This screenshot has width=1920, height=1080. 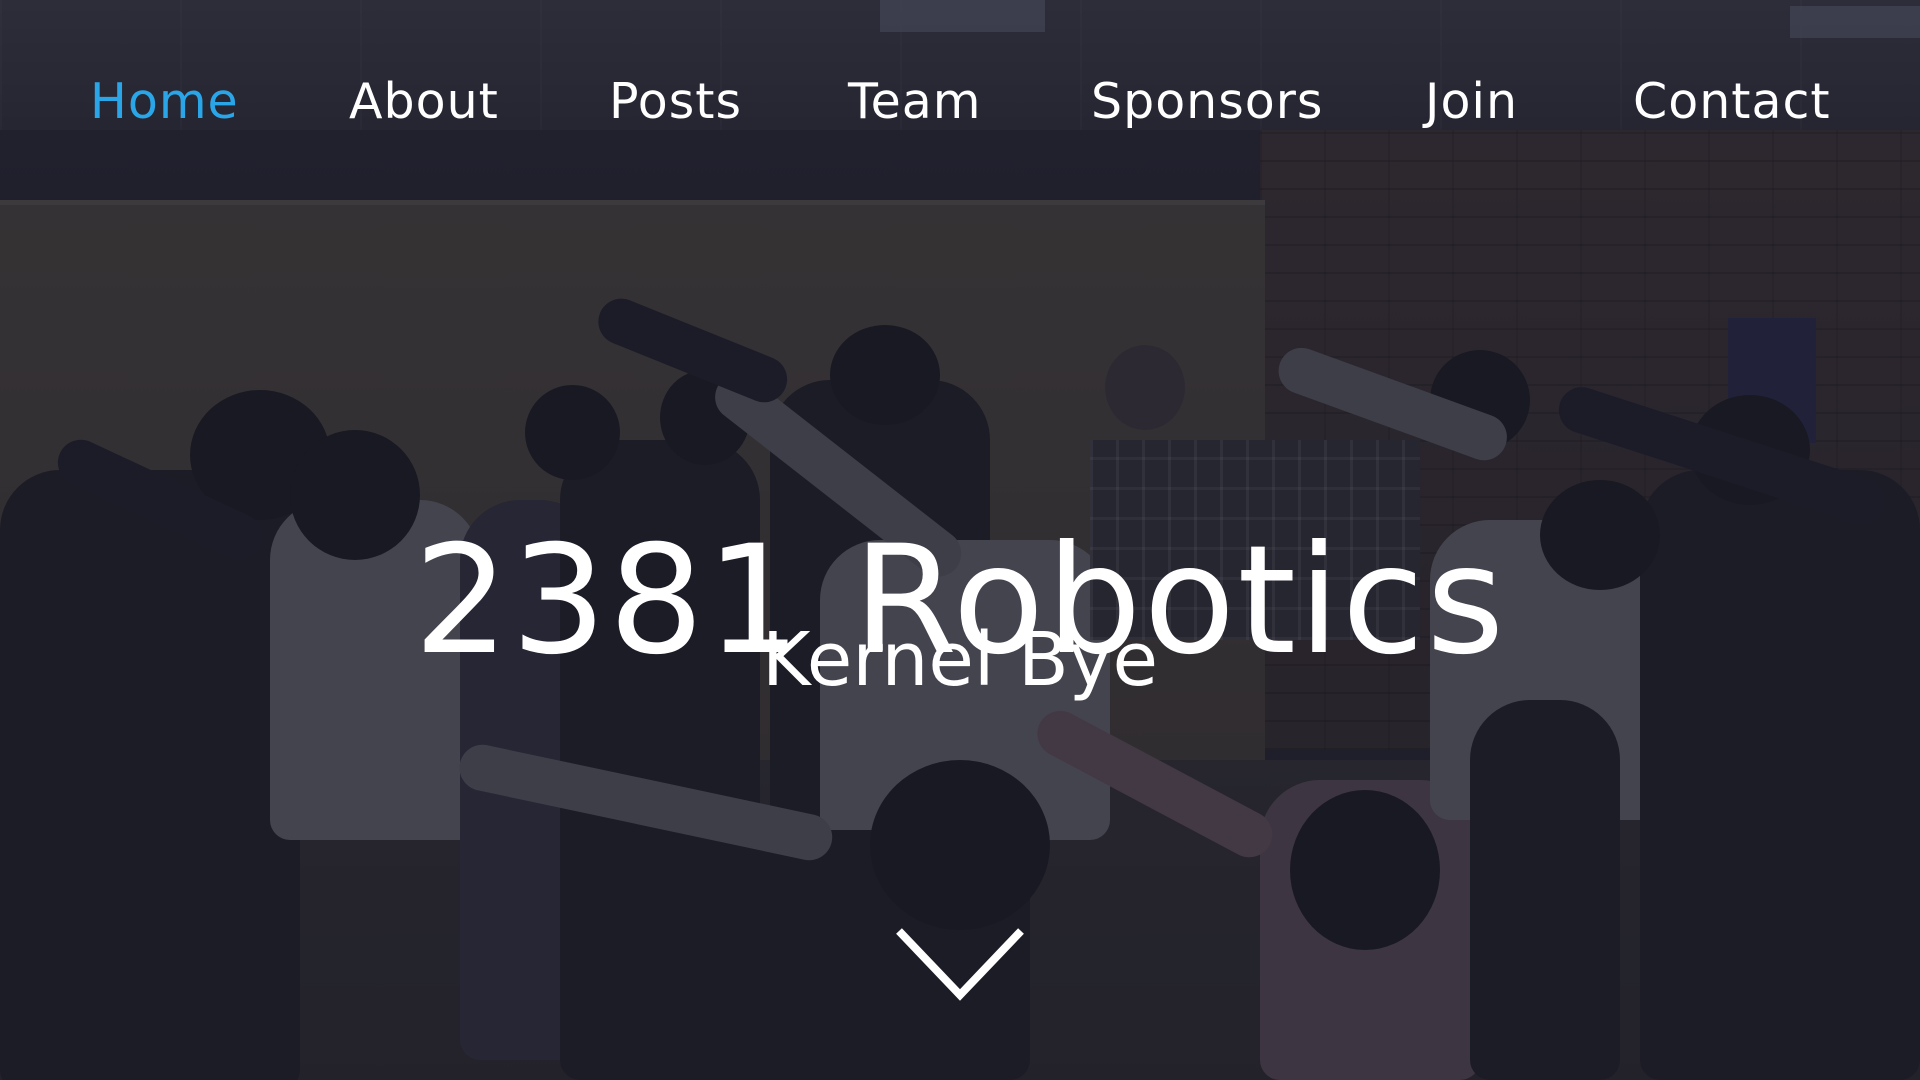 What do you see at coordinates (915, 102) in the screenshot?
I see `nav-item-team: Team` at bounding box center [915, 102].